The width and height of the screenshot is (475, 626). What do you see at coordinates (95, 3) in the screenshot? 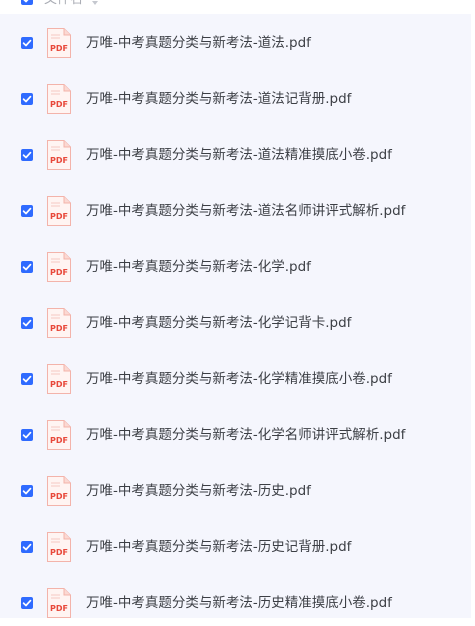
I see `sort-icon` at bounding box center [95, 3].